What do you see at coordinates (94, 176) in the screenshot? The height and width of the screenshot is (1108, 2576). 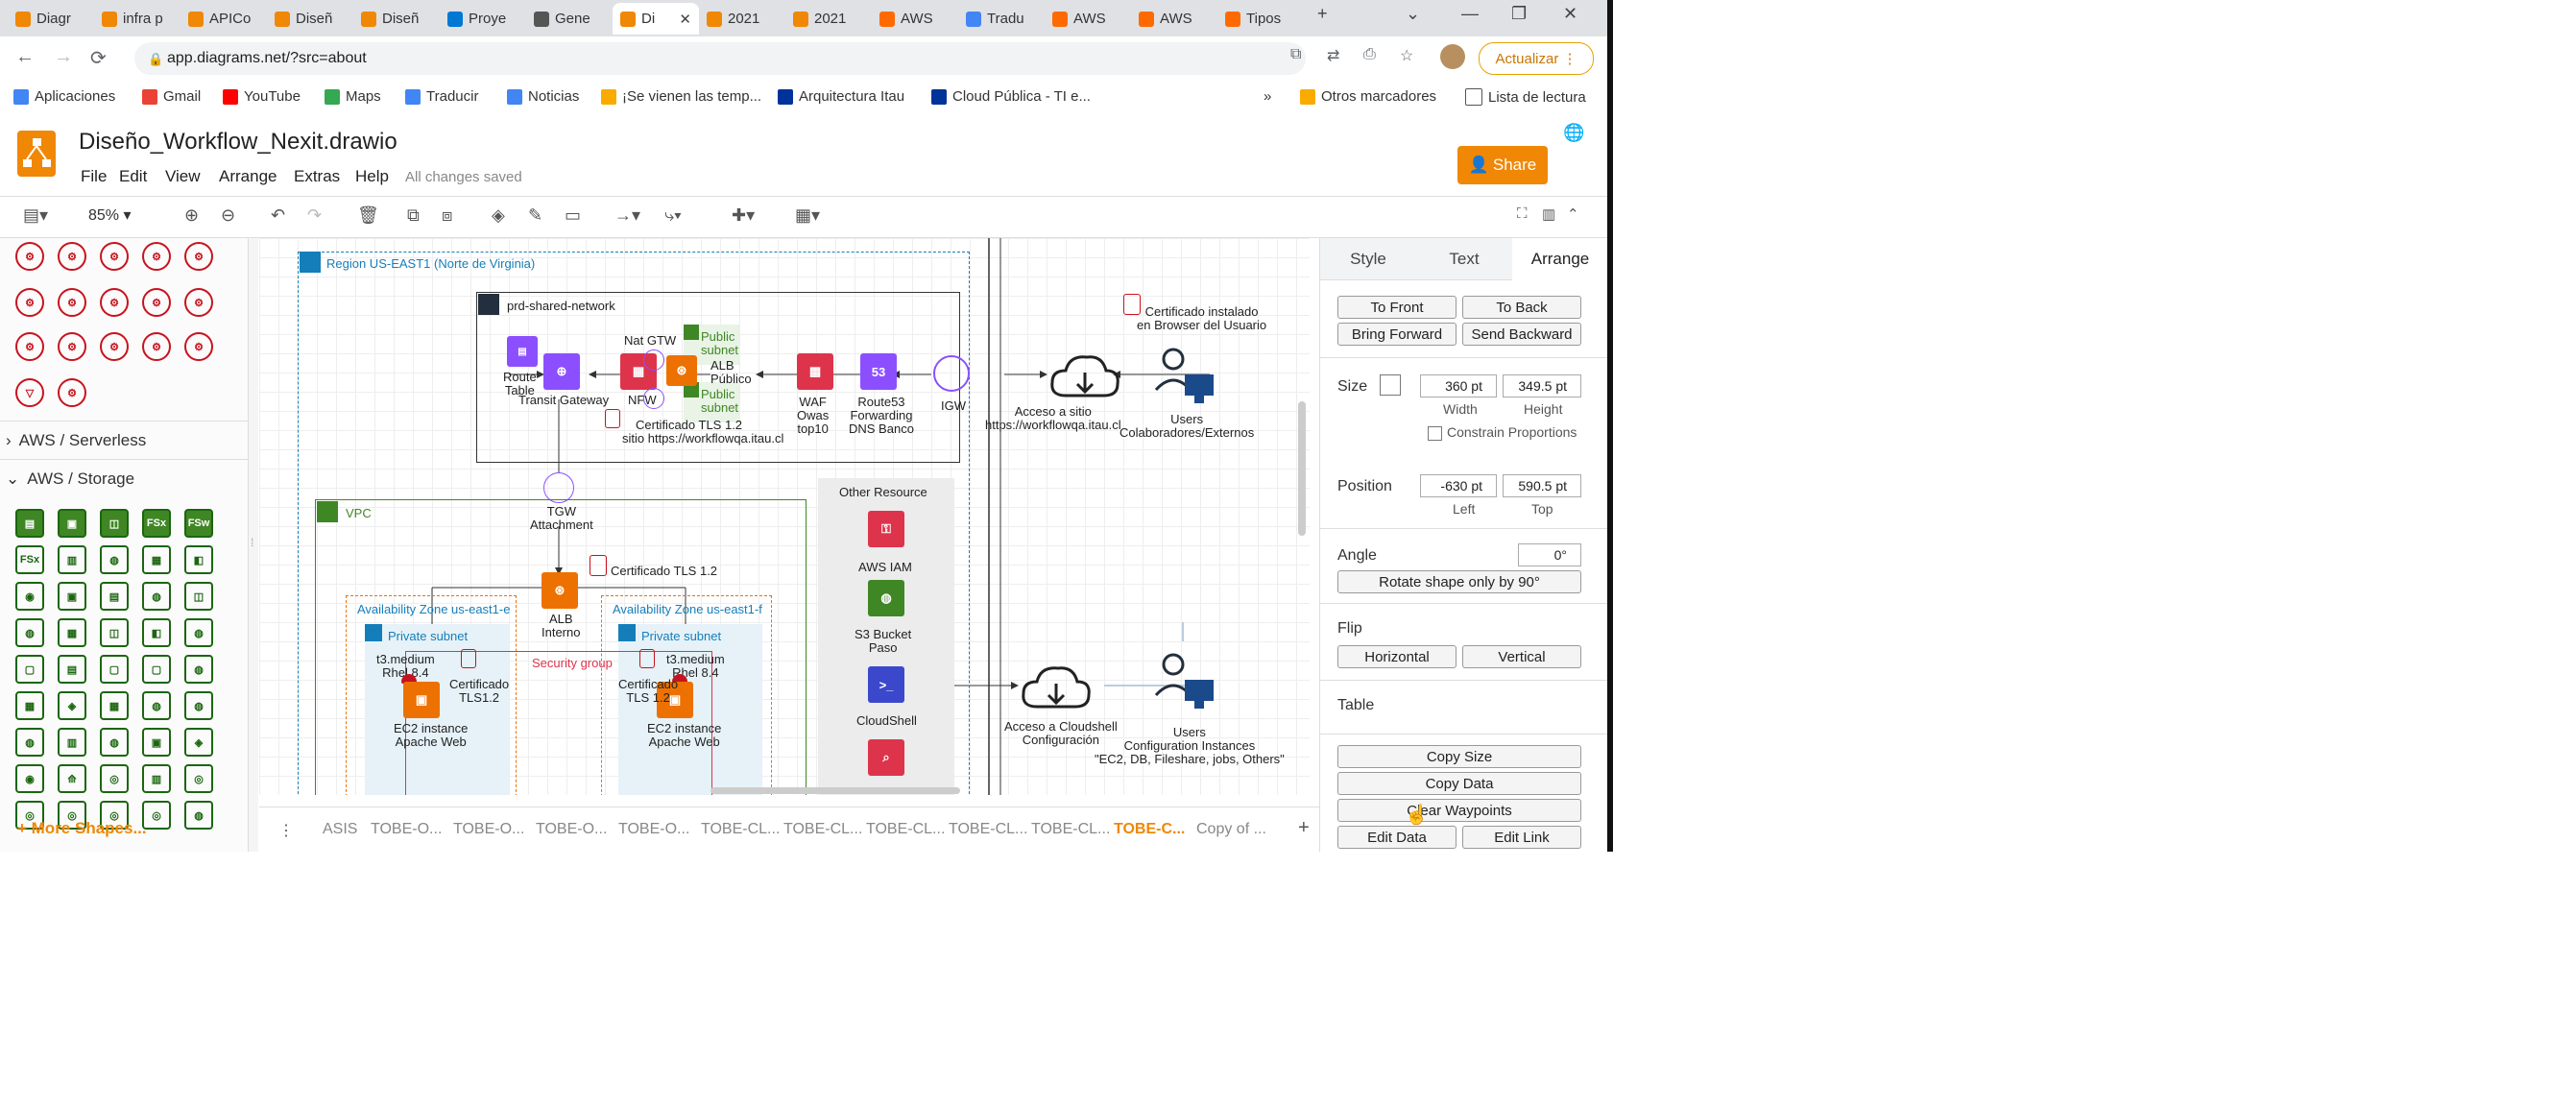 I see `menu-file: File` at bounding box center [94, 176].